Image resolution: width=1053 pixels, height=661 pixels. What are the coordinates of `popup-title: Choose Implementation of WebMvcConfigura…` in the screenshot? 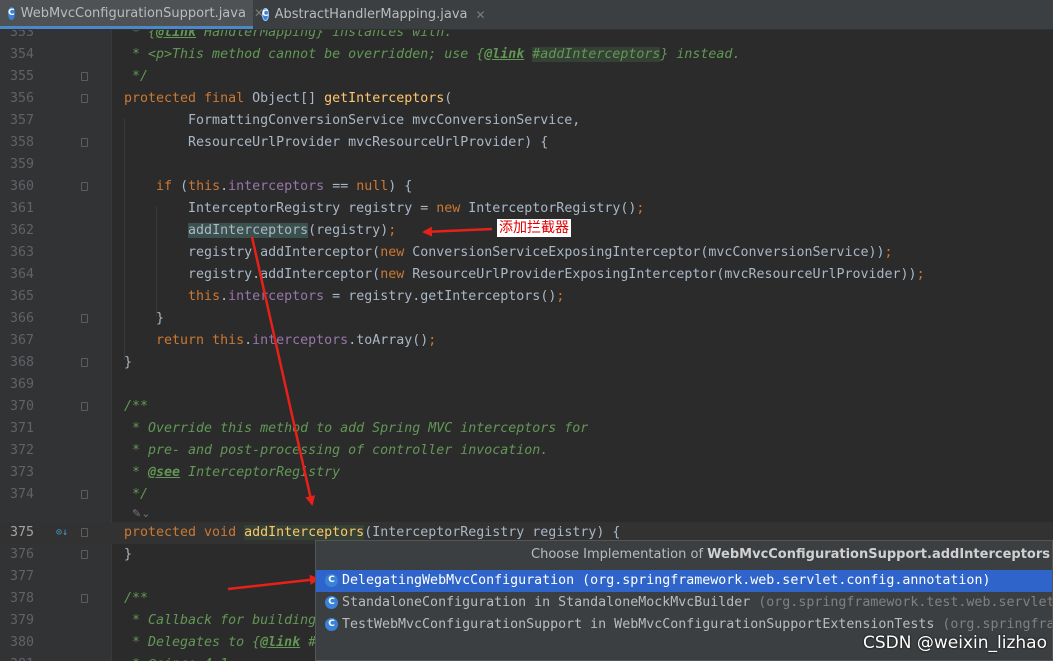 It's located at (790, 554).